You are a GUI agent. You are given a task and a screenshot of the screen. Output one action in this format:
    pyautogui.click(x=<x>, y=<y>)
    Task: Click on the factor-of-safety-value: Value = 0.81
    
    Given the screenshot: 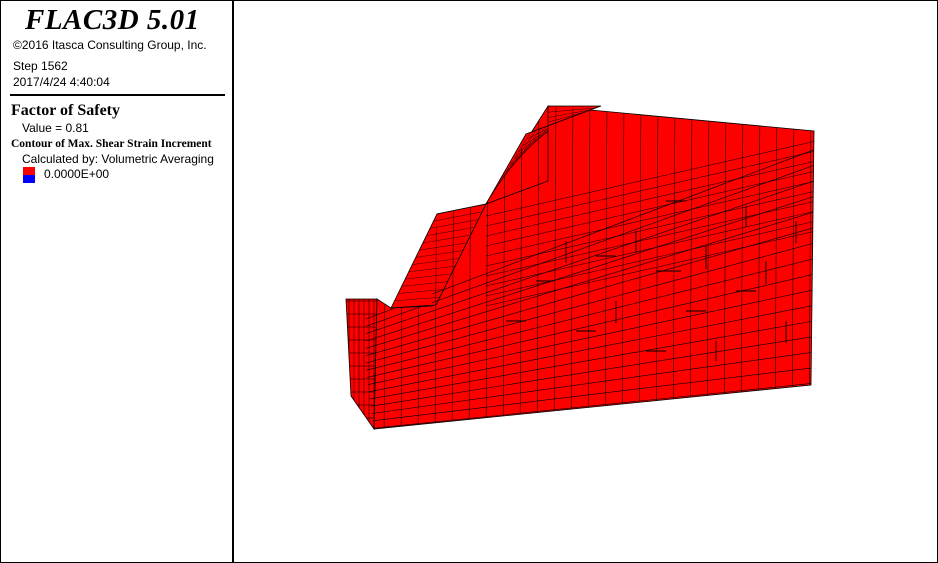 What is the action you would take?
    pyautogui.click(x=55, y=128)
    